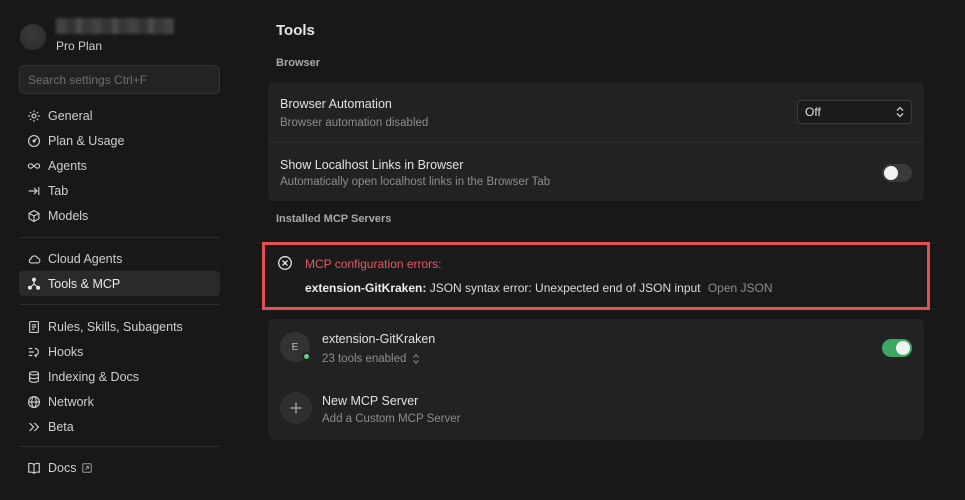 The width and height of the screenshot is (965, 500). I want to click on localhost-links-title: Show Localhost Links in Browser, so click(372, 165).